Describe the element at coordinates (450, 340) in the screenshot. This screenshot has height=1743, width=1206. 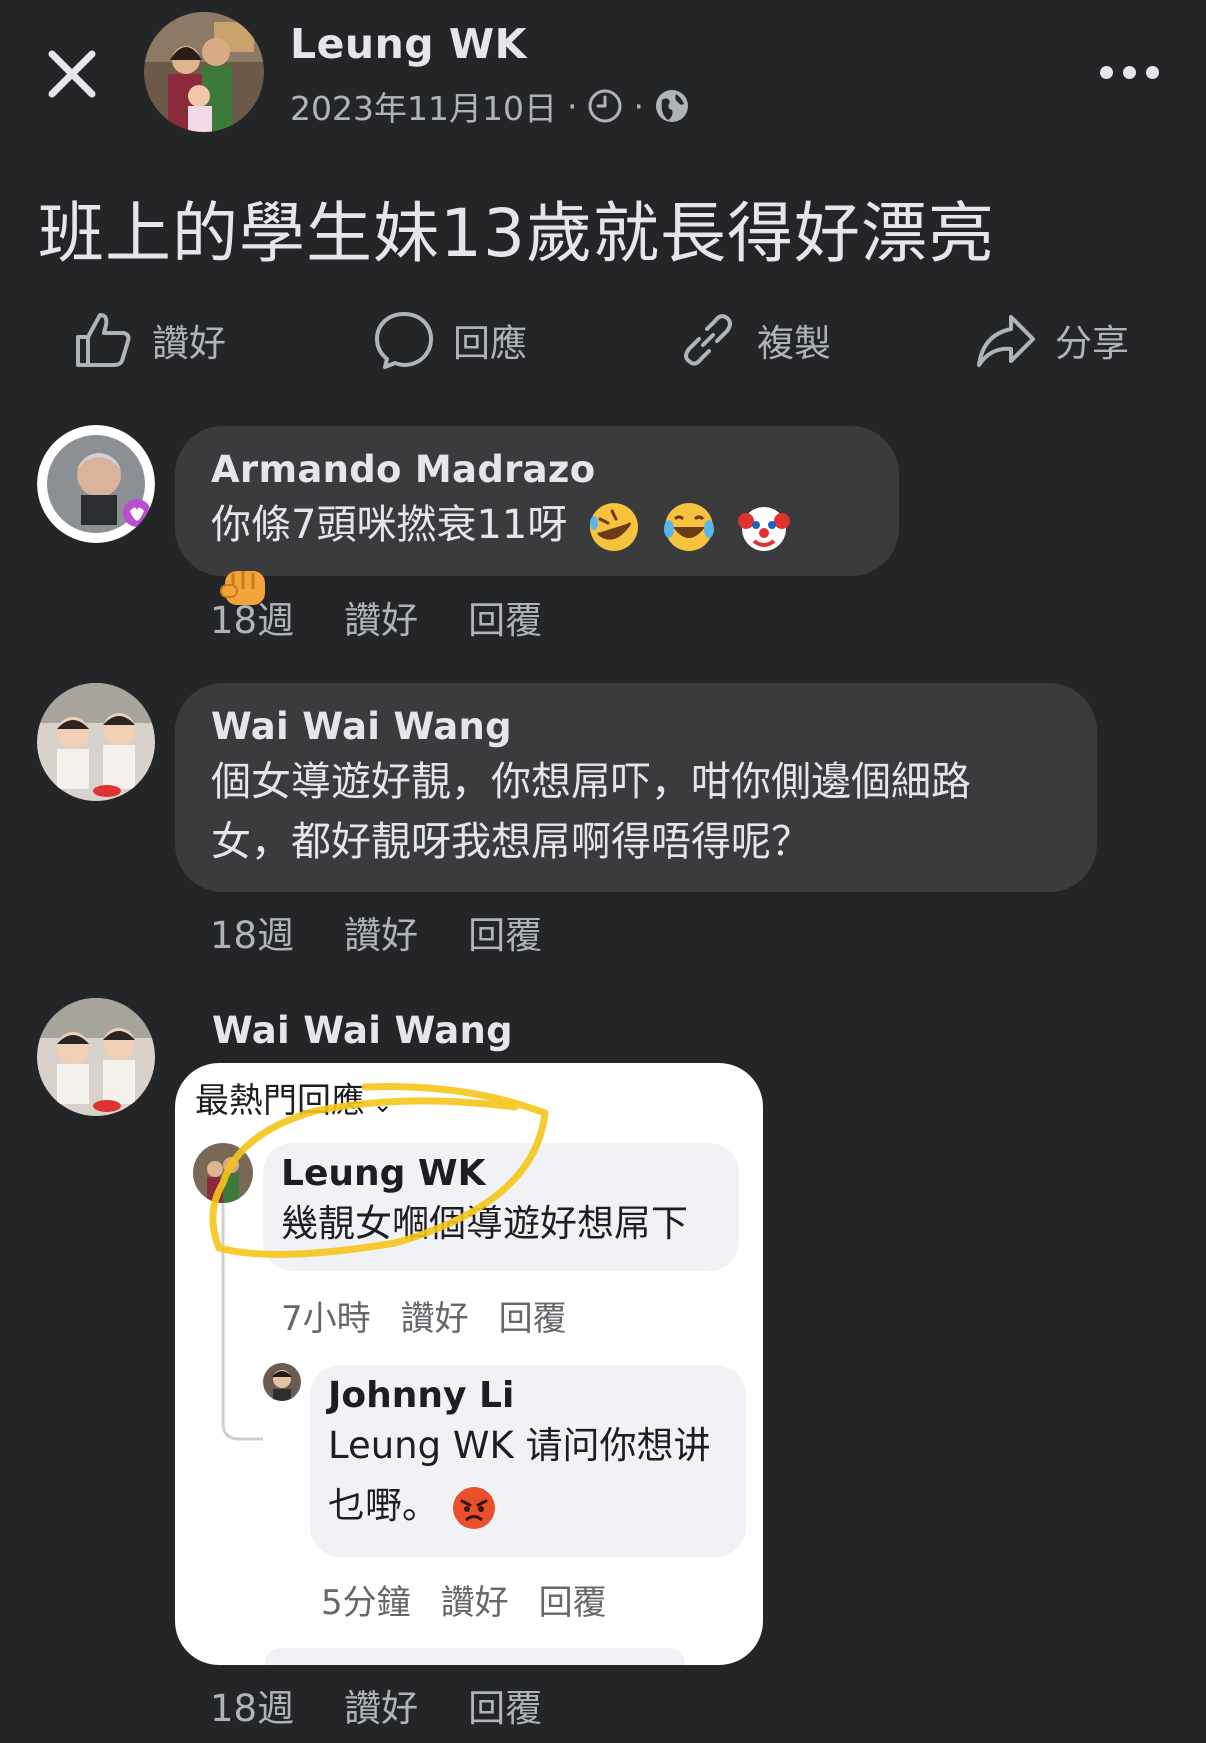
I see `comment-button: 回應` at that location.